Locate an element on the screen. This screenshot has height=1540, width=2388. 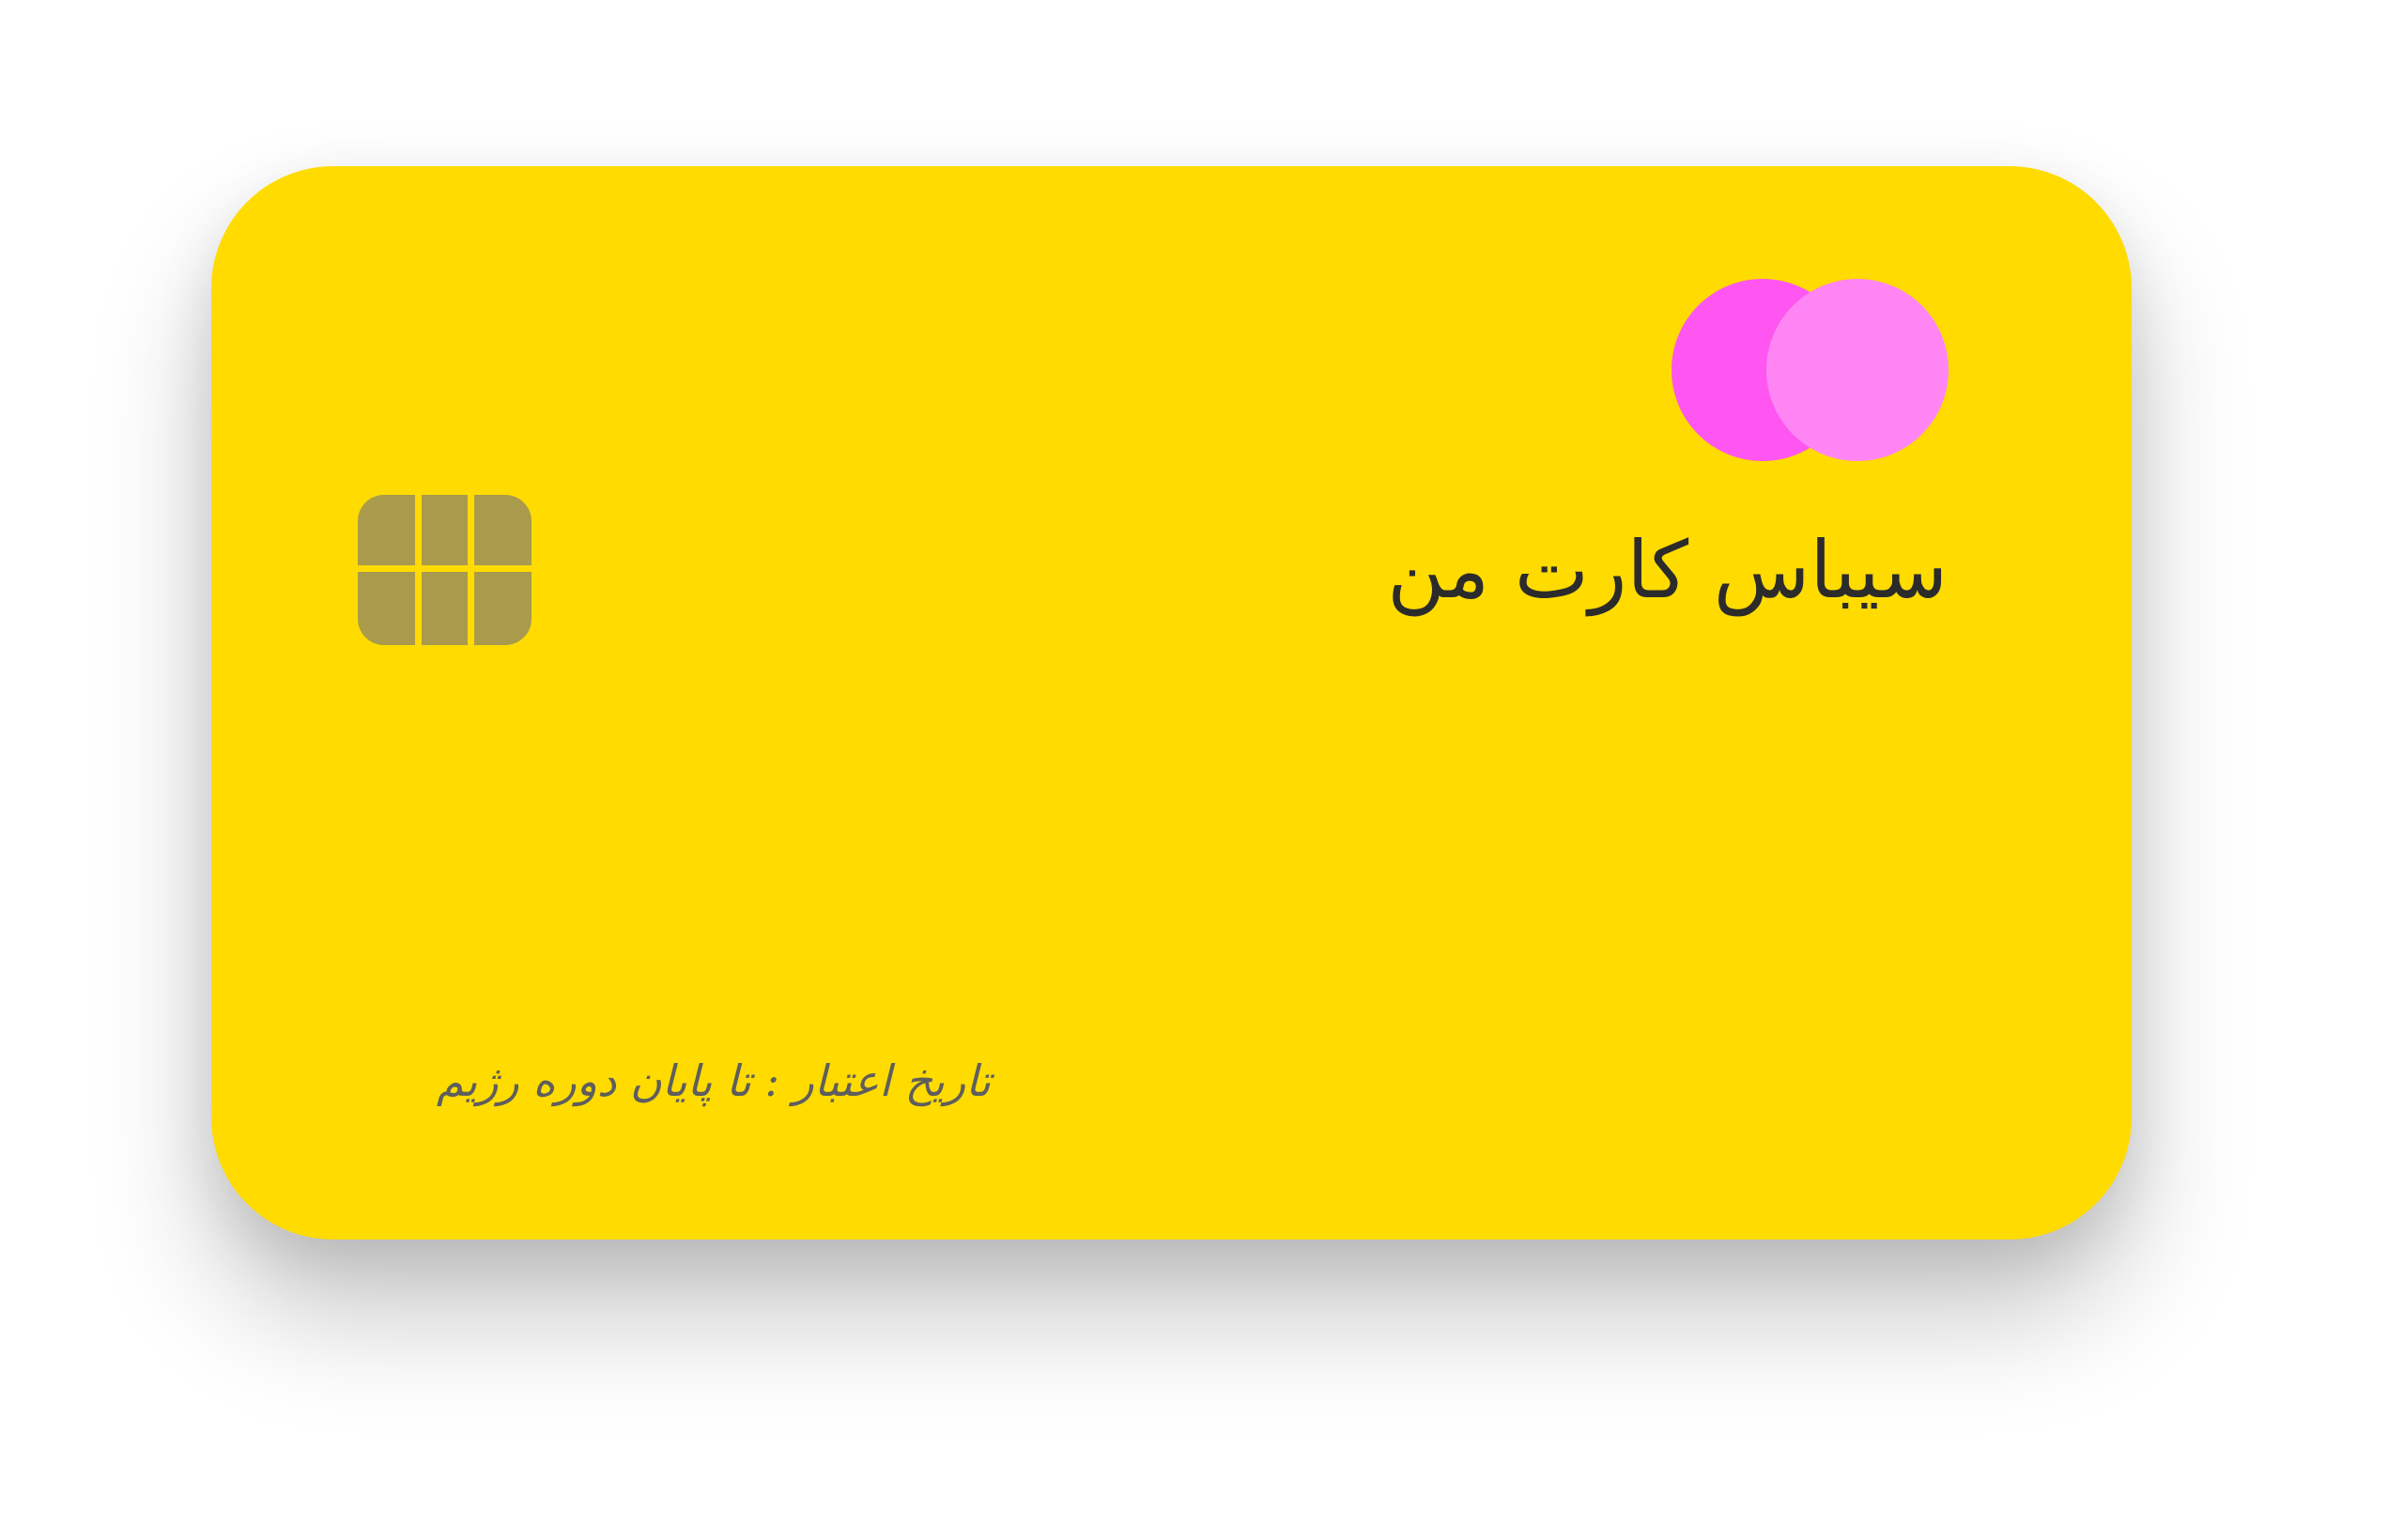
chip-divider-horizontal is located at coordinates (445, 568).